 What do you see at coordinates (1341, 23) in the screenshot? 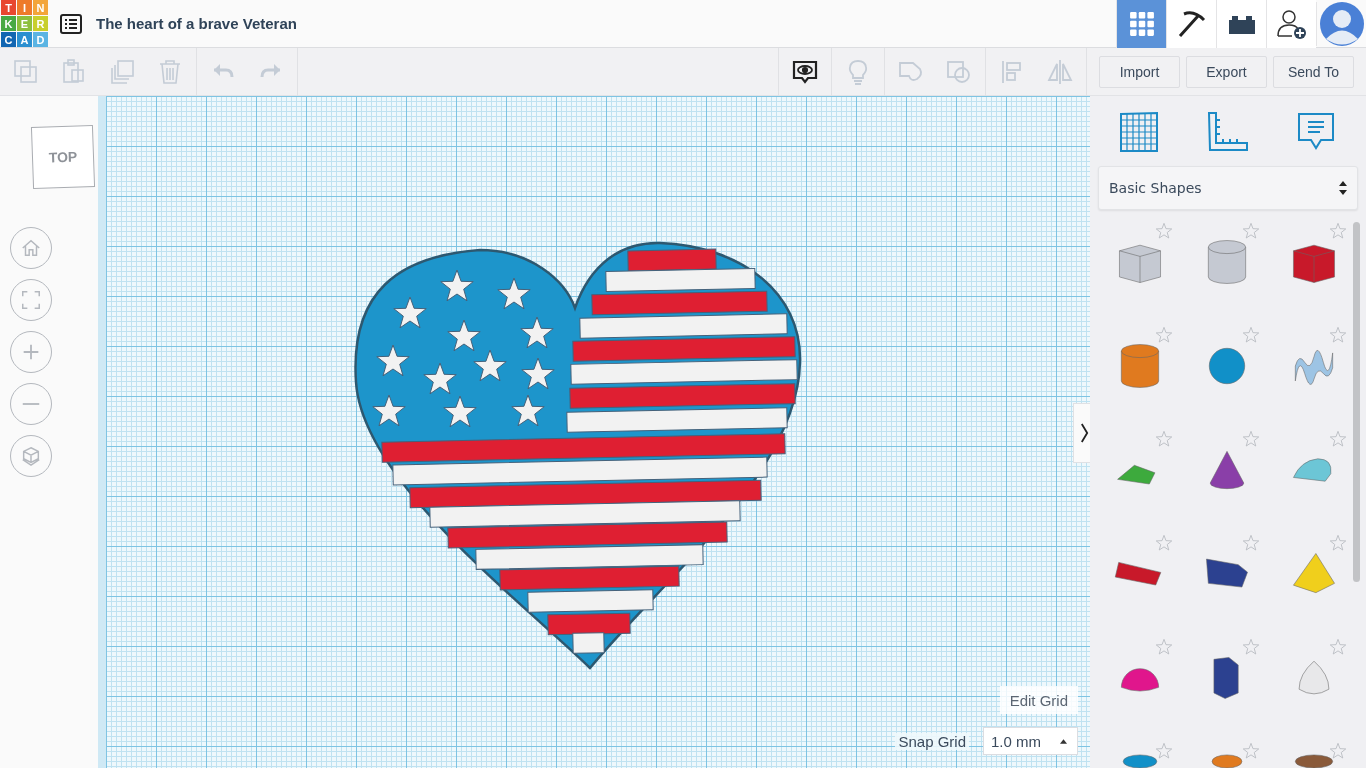
I see `avatar-icon` at bounding box center [1341, 23].